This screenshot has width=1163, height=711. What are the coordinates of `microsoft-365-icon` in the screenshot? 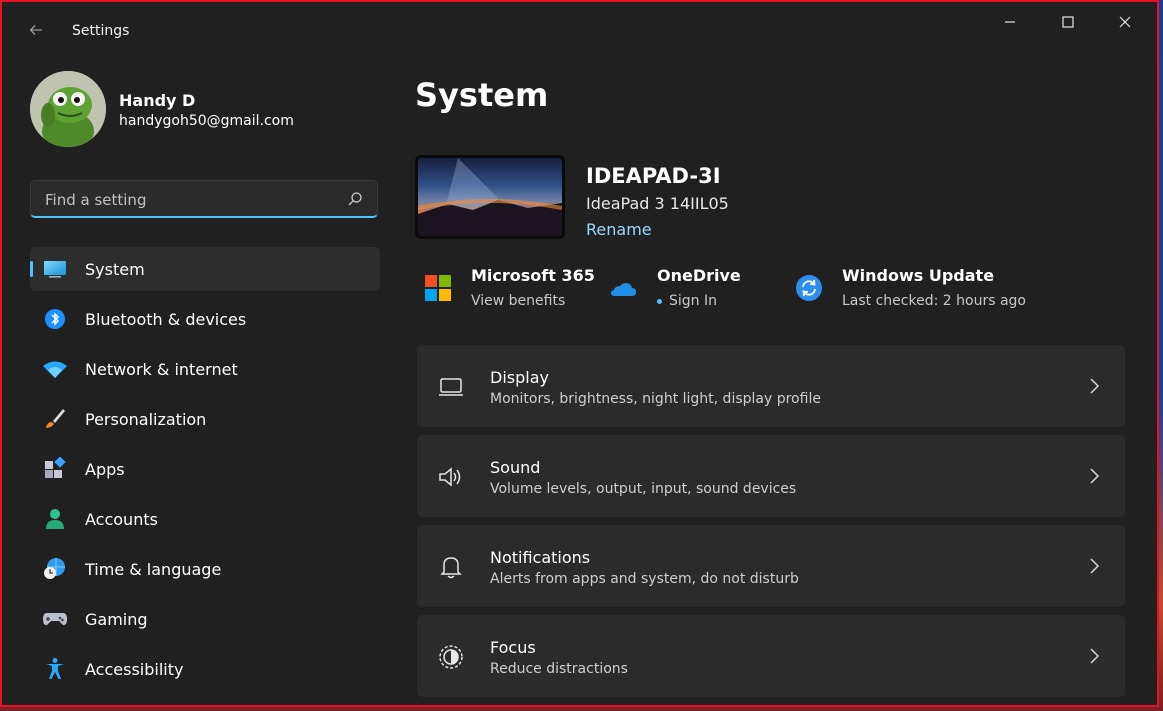 It's located at (438, 288).